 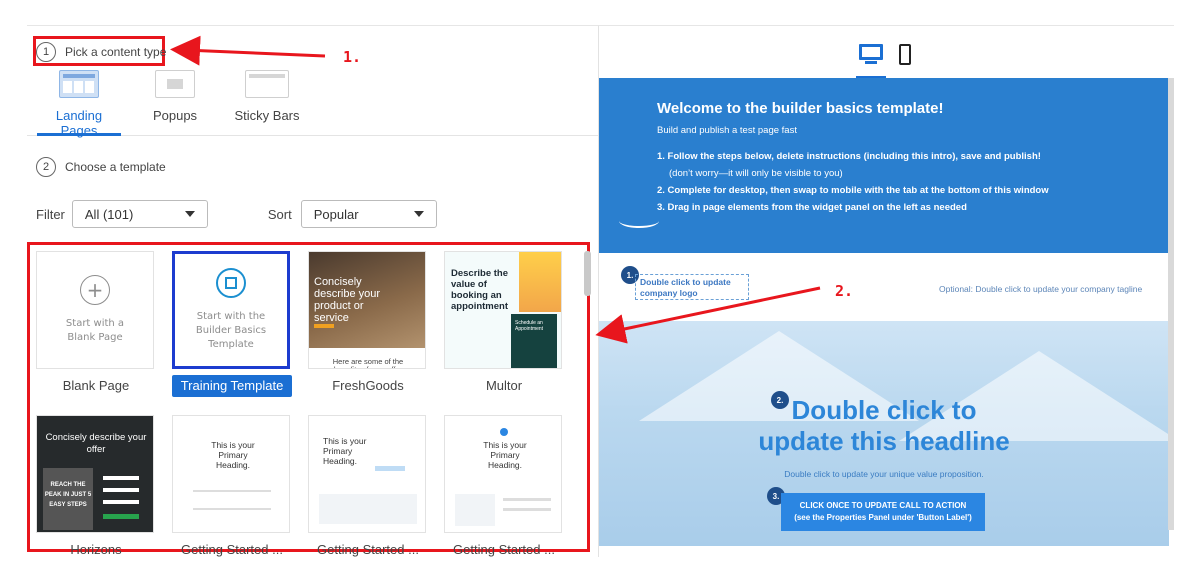 I want to click on sort-select: Popular, so click(x=368, y=214).